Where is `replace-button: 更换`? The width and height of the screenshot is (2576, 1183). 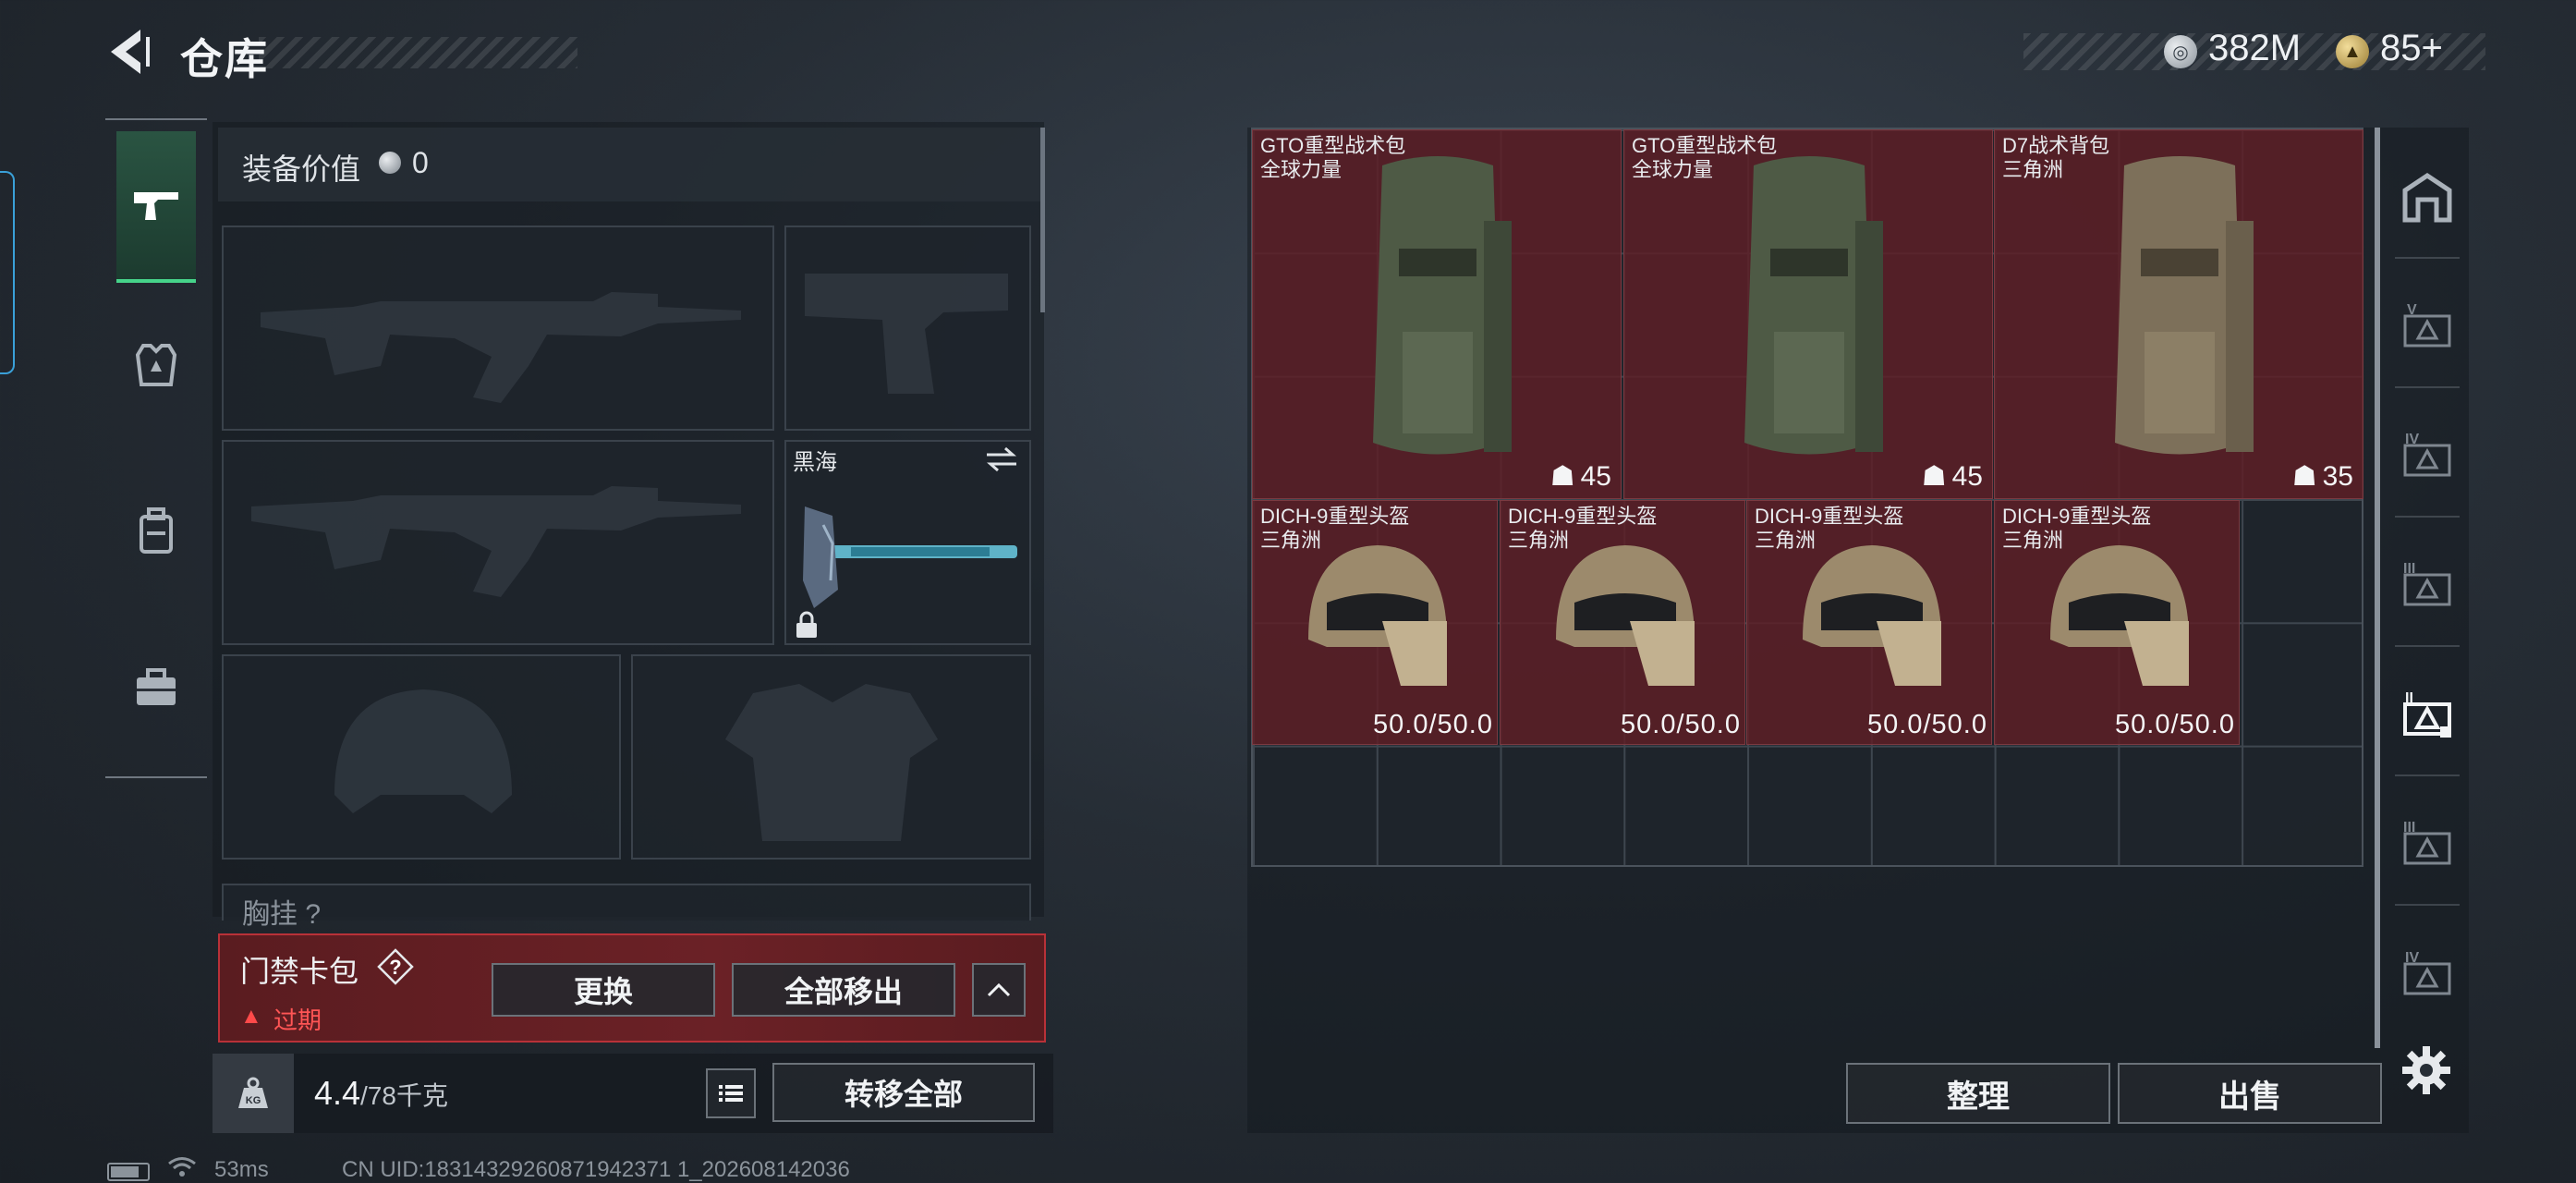
replace-button: 更换 is located at coordinates (603, 990).